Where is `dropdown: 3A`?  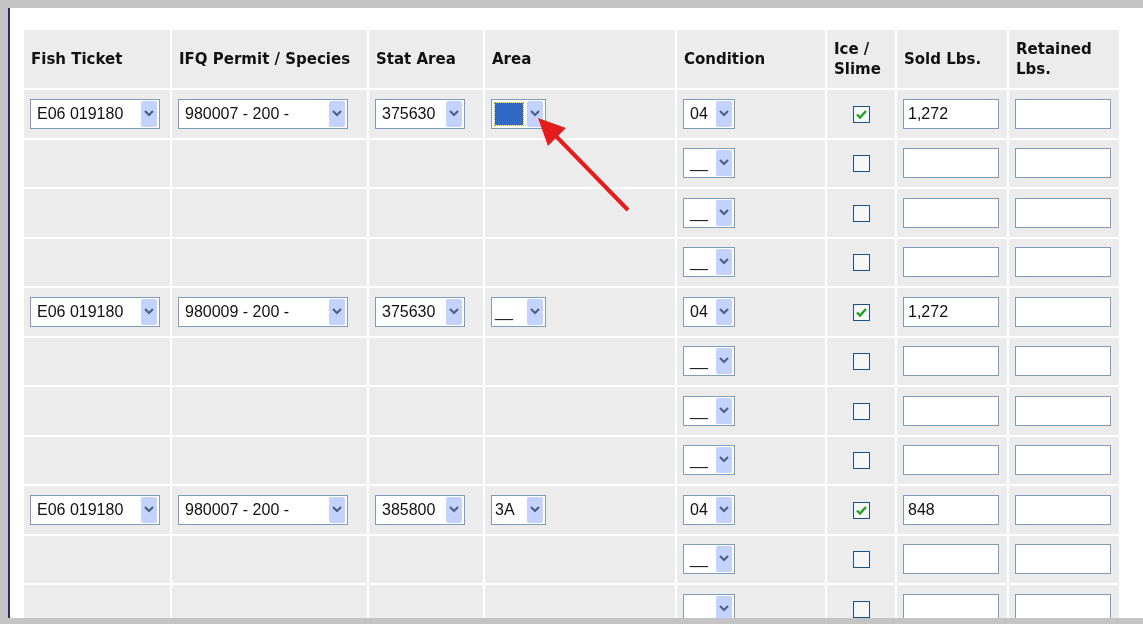 dropdown: 3A is located at coordinates (518, 509).